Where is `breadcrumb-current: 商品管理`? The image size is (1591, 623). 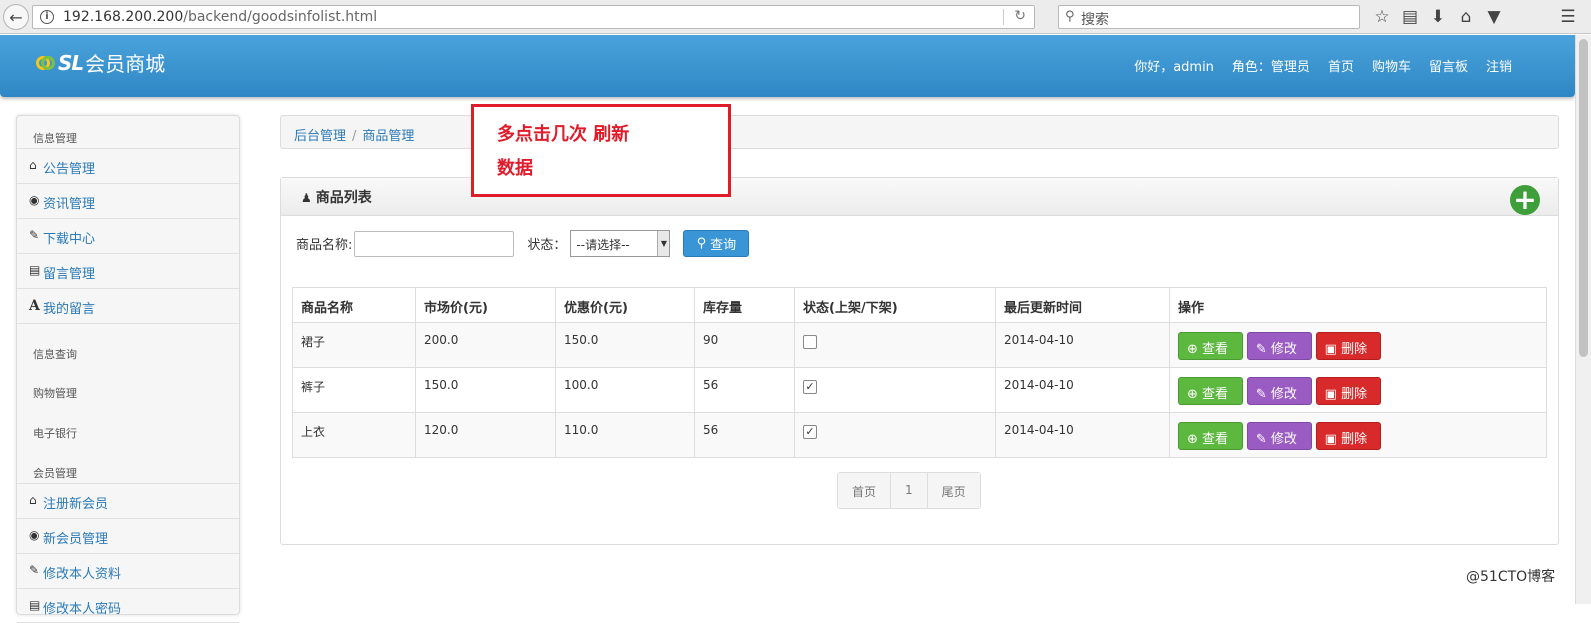
breadcrumb-current: 商品管理 is located at coordinates (388, 136).